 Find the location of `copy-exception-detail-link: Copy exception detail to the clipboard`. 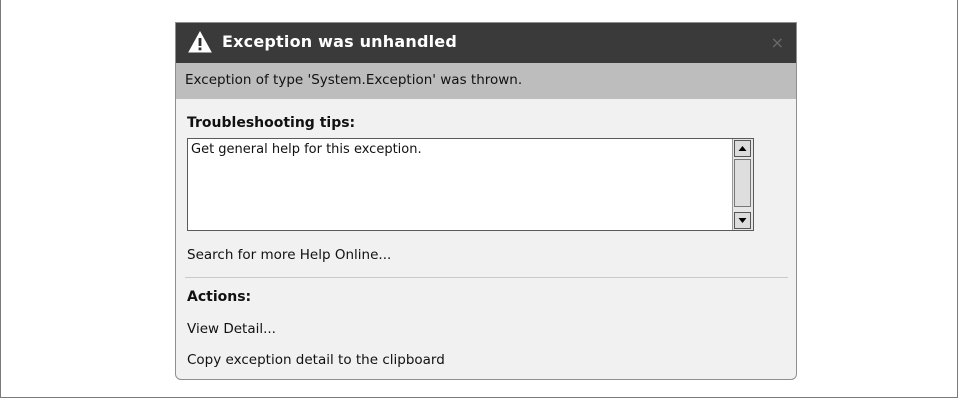

copy-exception-detail-link: Copy exception detail to the clipboard is located at coordinates (316, 360).